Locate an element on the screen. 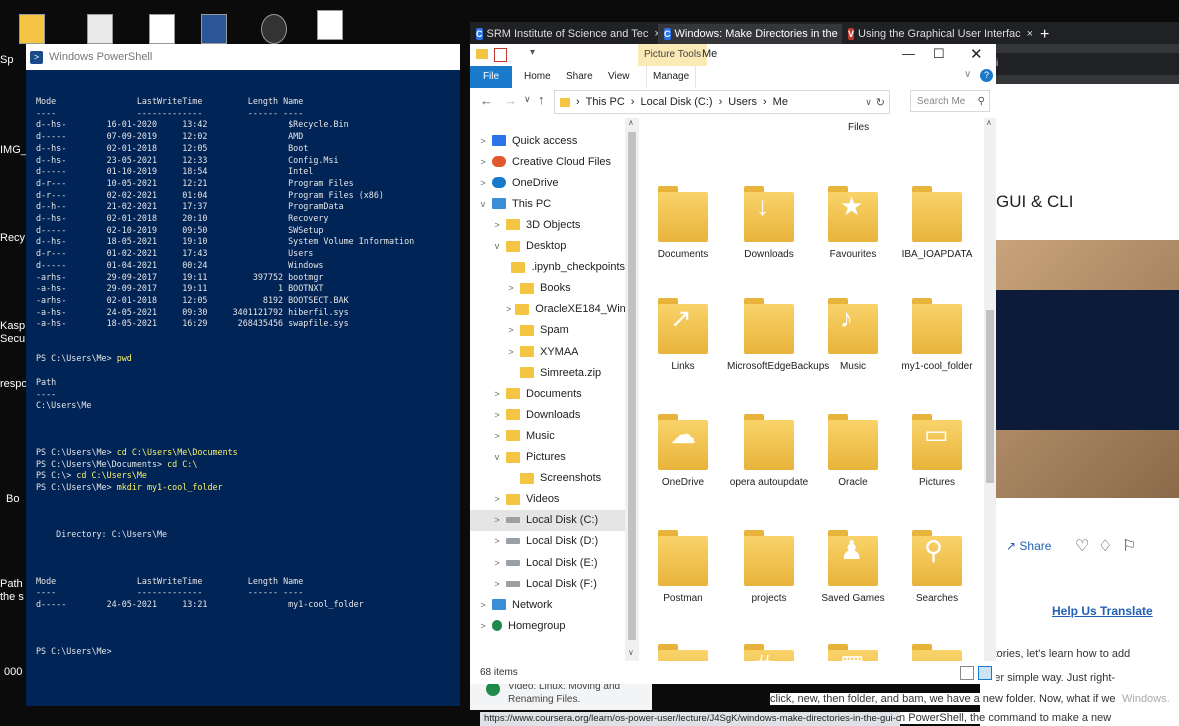 Image resolution: width=1179 pixels, height=726 pixels. scroll-down-icon: ∨ is located at coordinates (631, 652).